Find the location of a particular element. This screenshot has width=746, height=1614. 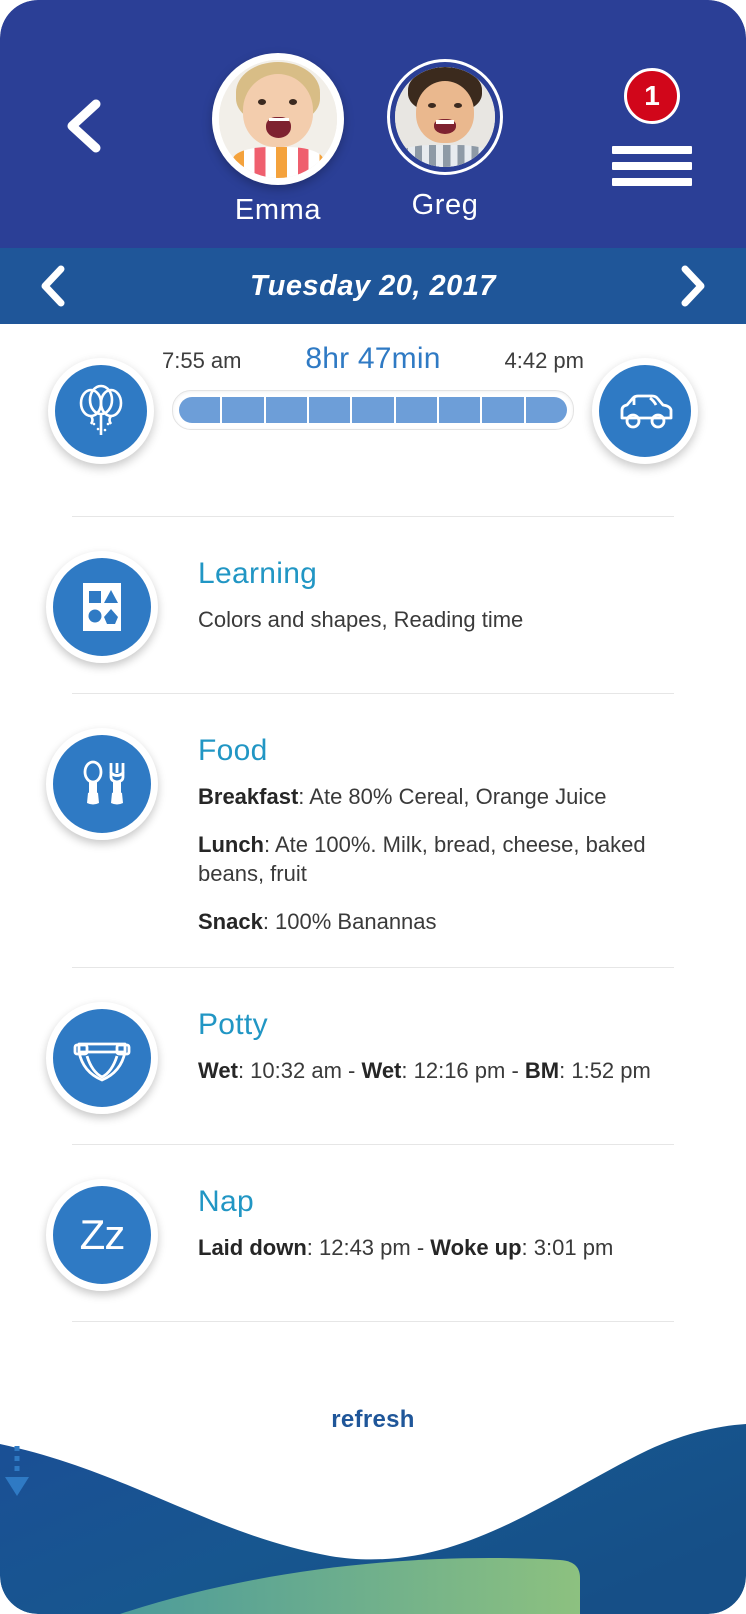

attendance-timeline: 7:55 am 8hr 47min 4:42 pm is located at coordinates (373, 420).